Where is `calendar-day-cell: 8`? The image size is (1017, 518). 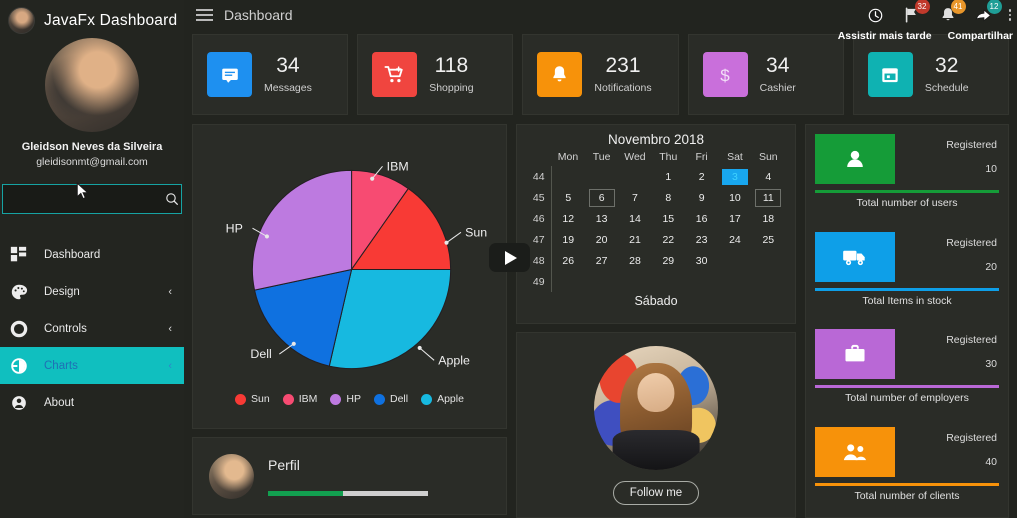
calendar-day-cell: 8 is located at coordinates (668, 197).